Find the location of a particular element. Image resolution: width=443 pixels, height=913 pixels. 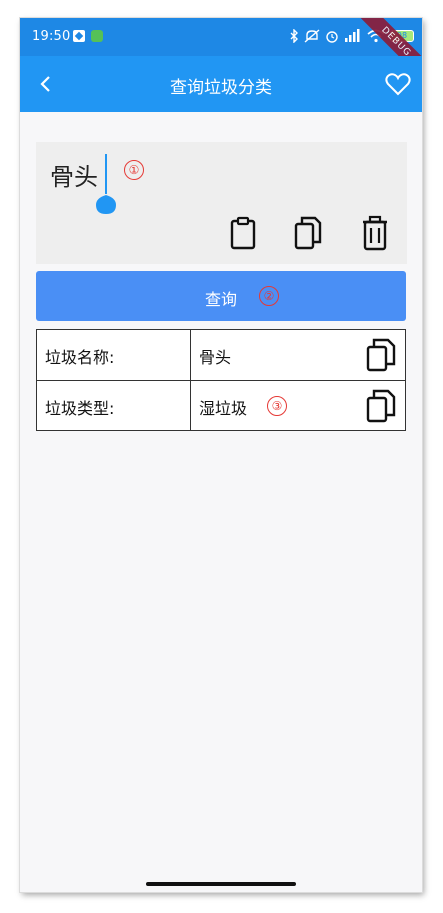

garbage-type-value: 湿垃圾 is located at coordinates (223, 408).